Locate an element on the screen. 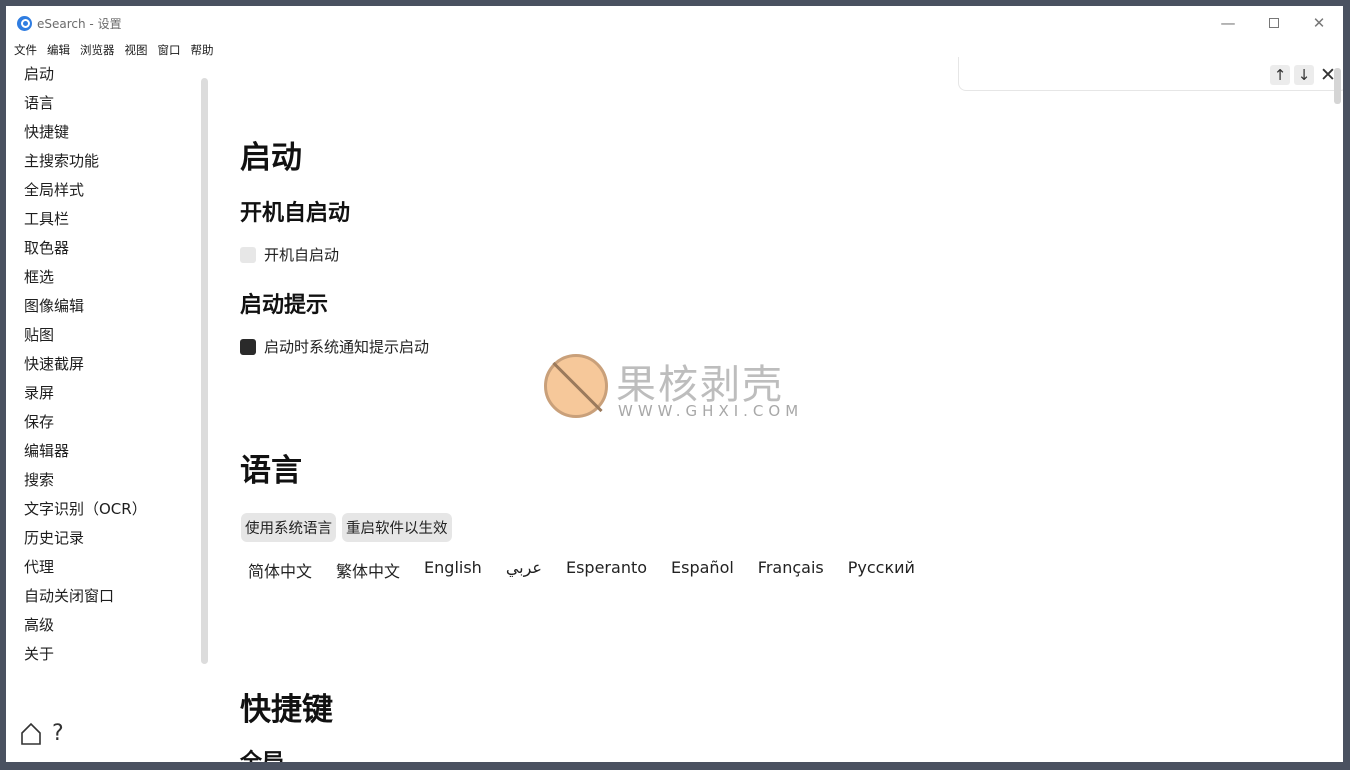 The height and width of the screenshot is (770, 1350). autostart-heading: 开机自启动 is located at coordinates (295, 213).